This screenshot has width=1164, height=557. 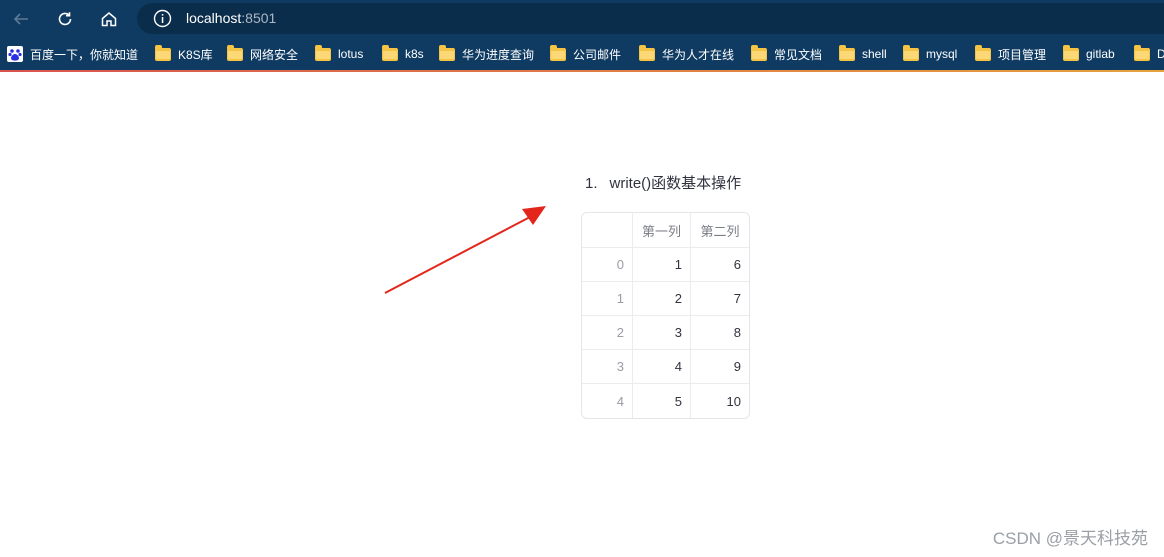 What do you see at coordinates (698, 54) in the screenshot?
I see `bookmark-label: 华为人才在线` at bounding box center [698, 54].